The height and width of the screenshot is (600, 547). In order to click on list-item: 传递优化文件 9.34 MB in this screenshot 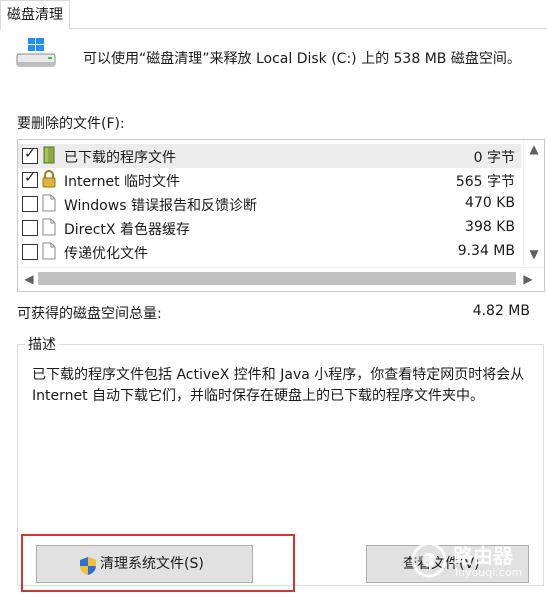, I will do `click(269, 252)`.